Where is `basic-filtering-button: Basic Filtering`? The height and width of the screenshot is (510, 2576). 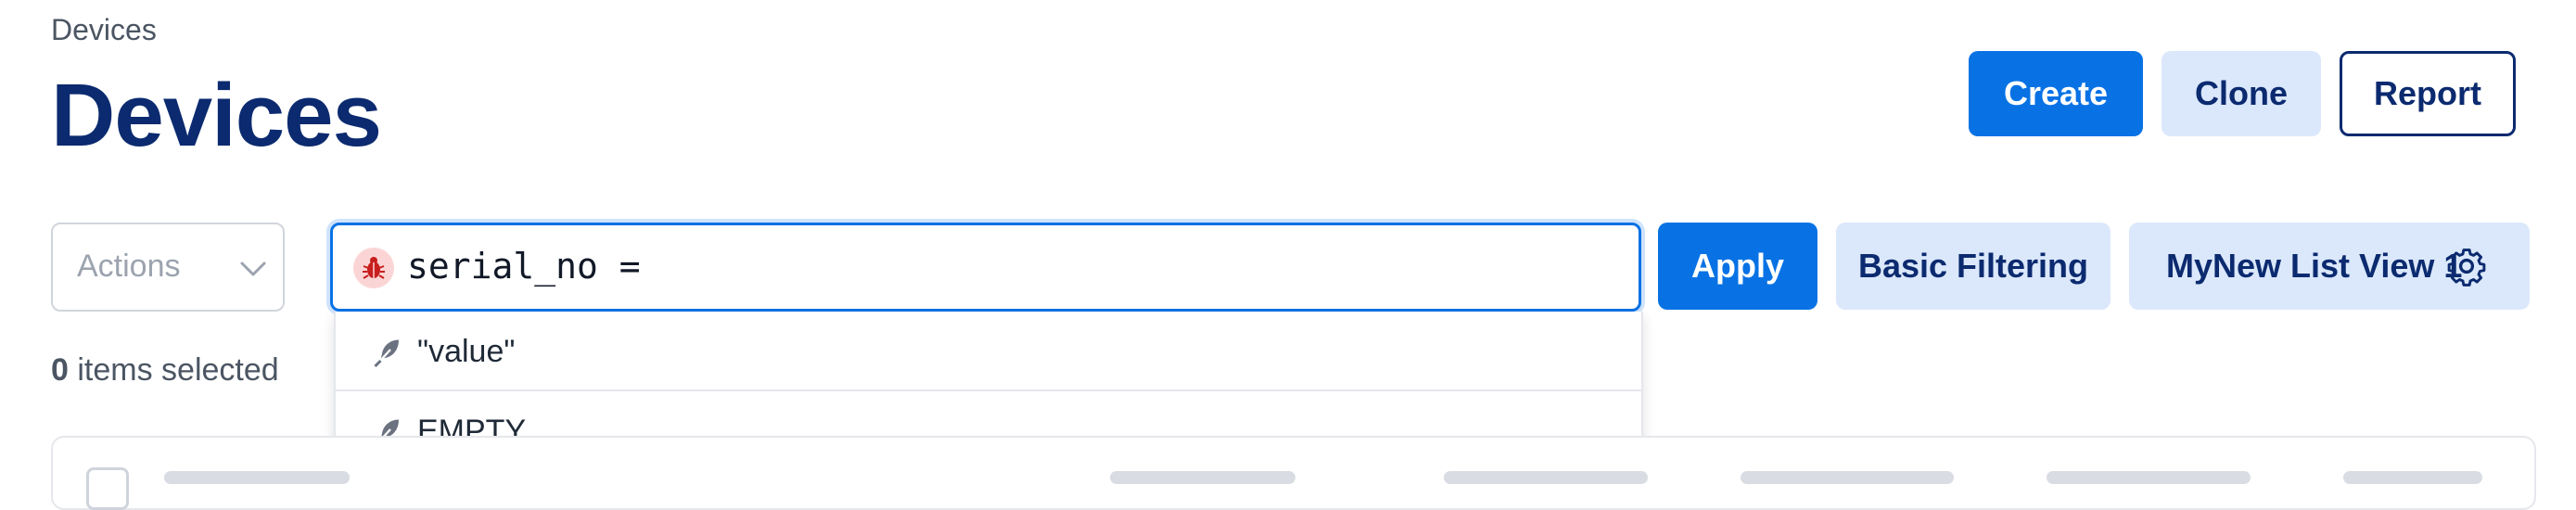 basic-filtering-button: Basic Filtering is located at coordinates (1973, 266).